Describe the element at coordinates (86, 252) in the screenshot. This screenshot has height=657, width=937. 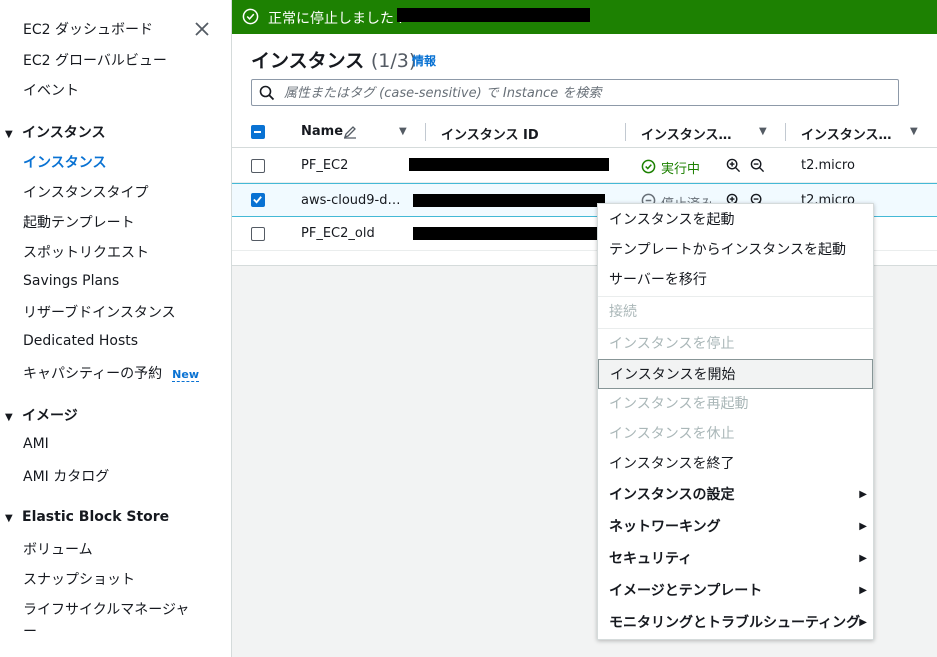
I see `nav-spot-requests: スポットリクエスト` at that location.